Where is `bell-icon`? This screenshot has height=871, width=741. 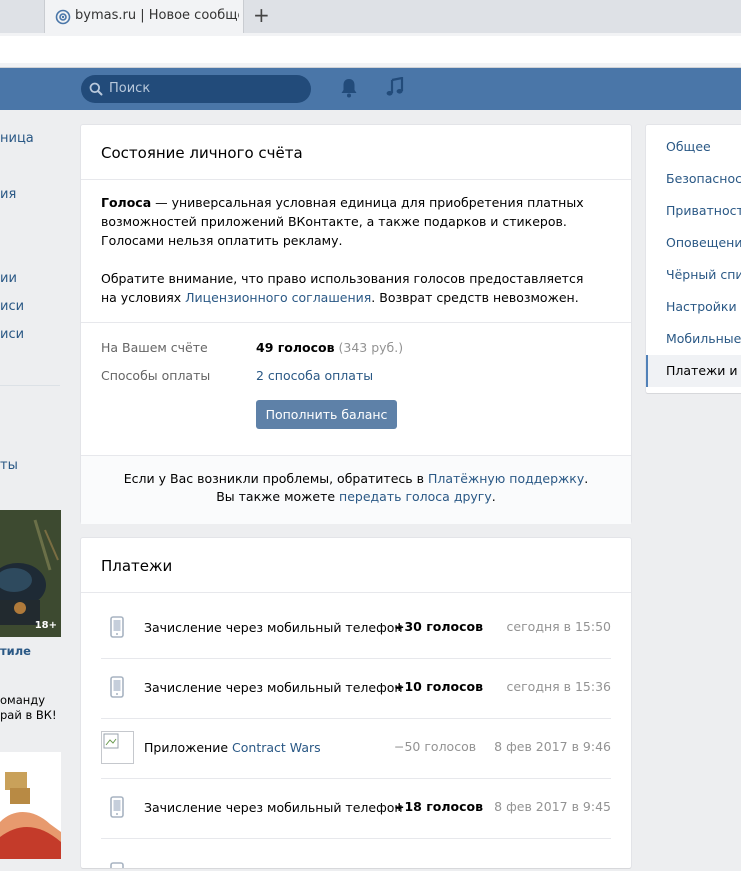 bell-icon is located at coordinates (349, 88).